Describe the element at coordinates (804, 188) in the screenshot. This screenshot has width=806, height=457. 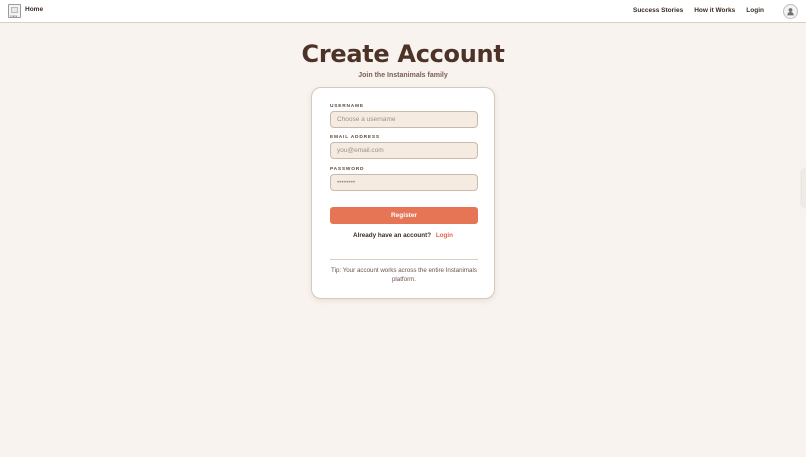
I see `page-scroll-handle` at that location.